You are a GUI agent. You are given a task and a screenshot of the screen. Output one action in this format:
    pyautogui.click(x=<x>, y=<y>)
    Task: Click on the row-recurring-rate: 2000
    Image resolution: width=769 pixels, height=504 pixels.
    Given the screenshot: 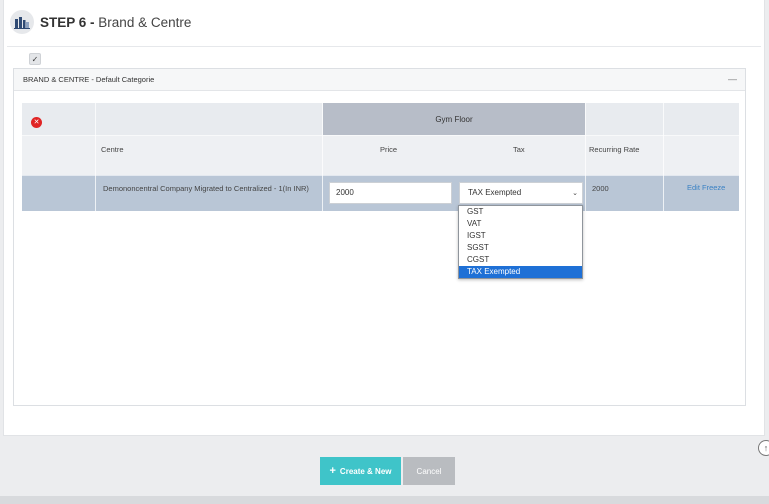 What is the action you would take?
    pyautogui.click(x=600, y=188)
    